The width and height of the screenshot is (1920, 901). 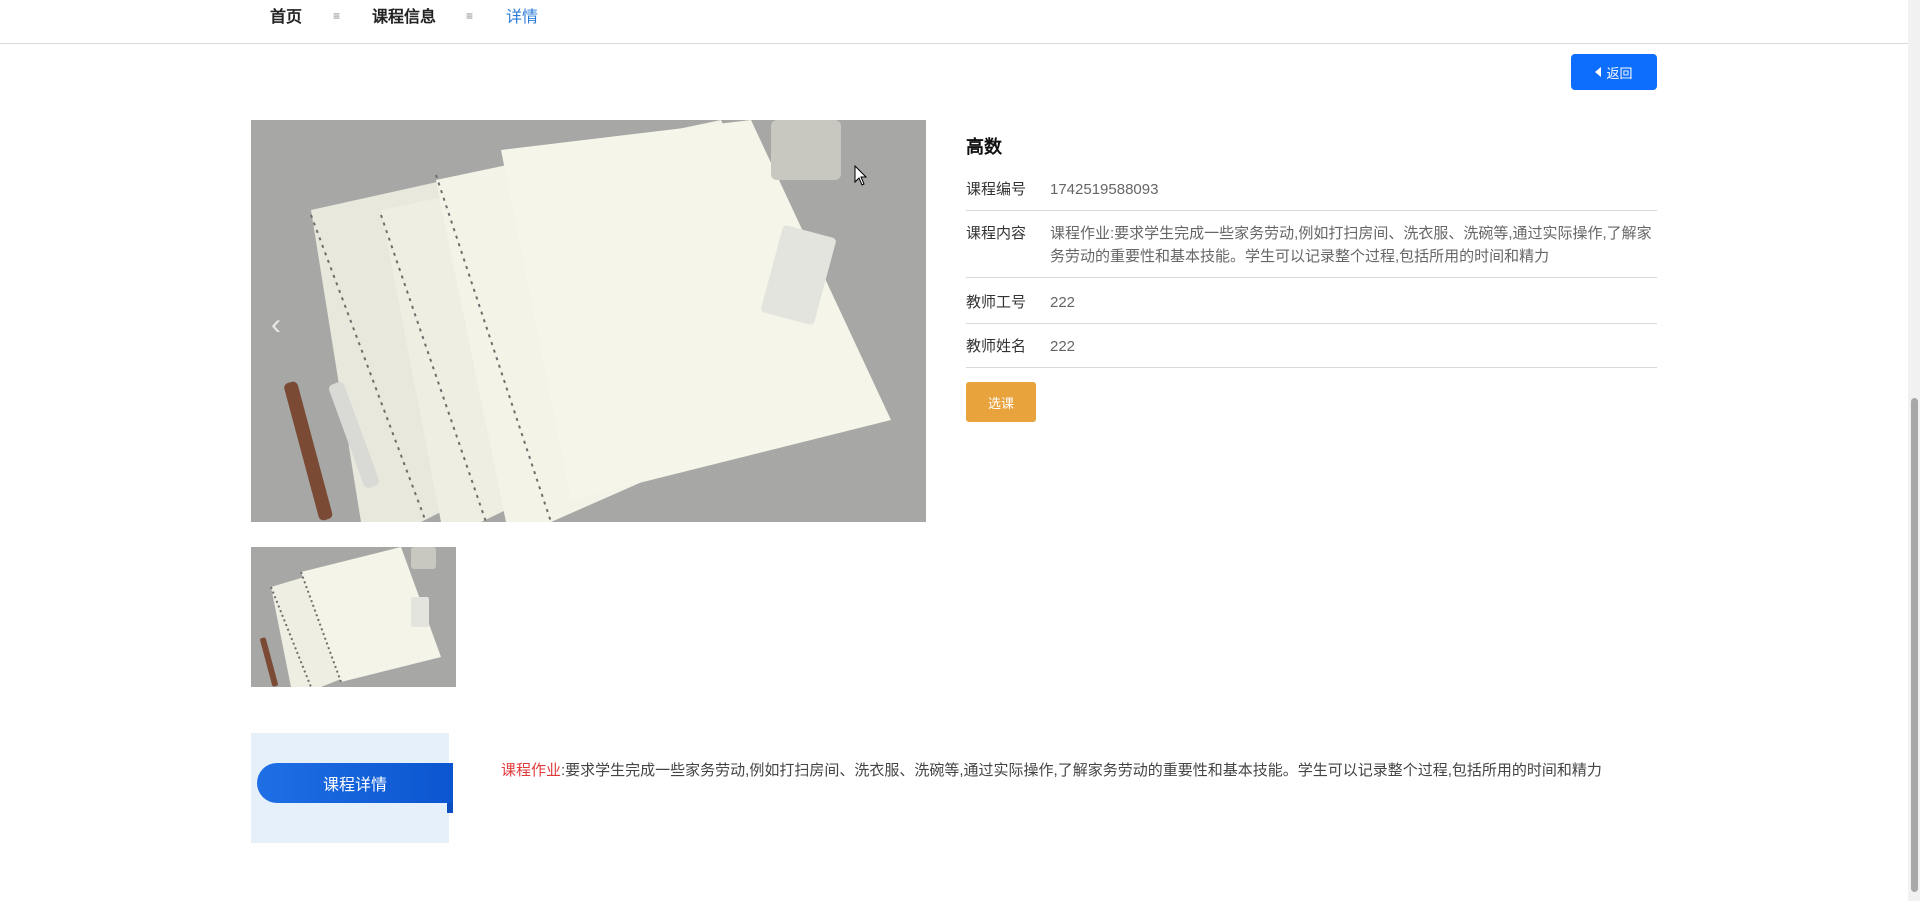 I want to click on select-course-button: 选课, so click(x=1001, y=402).